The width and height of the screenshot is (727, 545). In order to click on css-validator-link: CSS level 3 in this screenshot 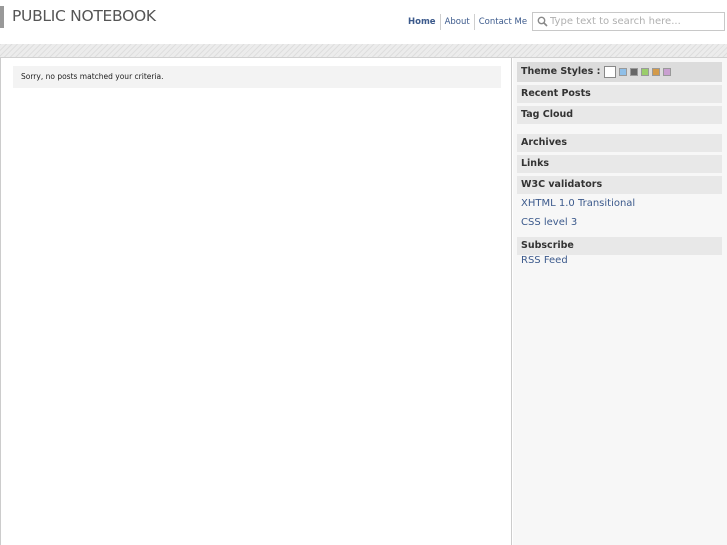, I will do `click(549, 222)`.